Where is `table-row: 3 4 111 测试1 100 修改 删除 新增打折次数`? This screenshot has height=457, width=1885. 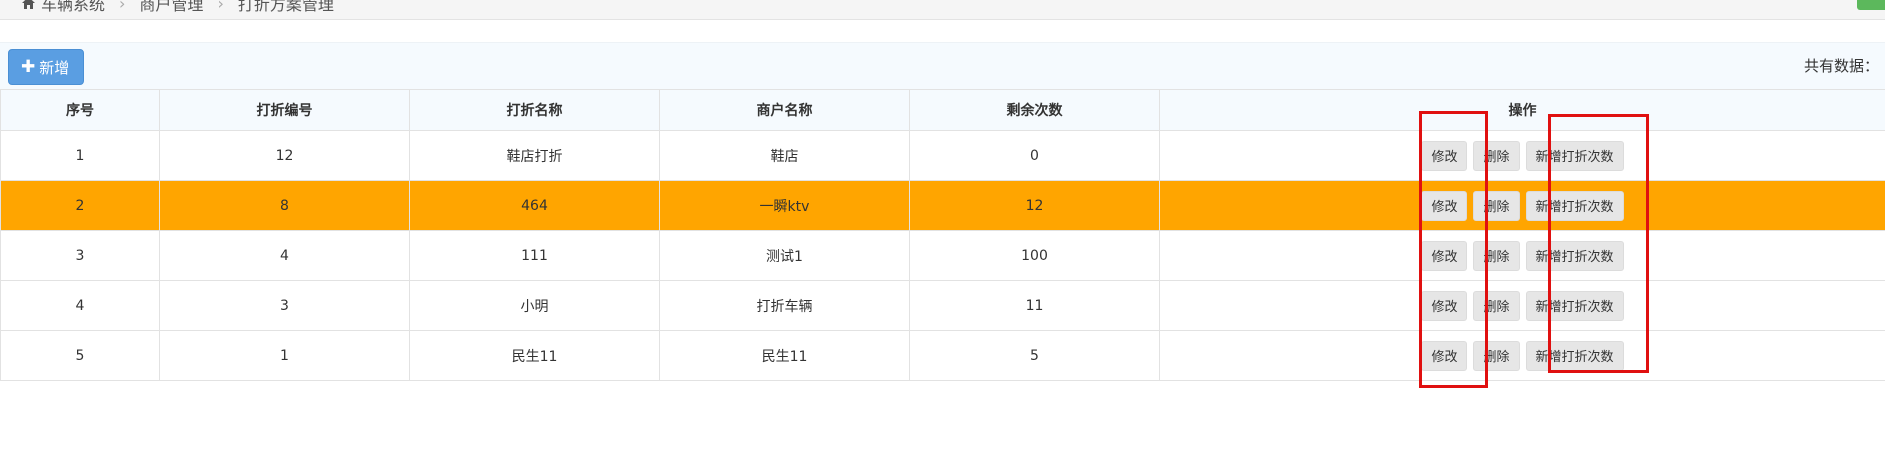
table-row: 3 4 111 测试1 100 修改 删除 新增打折次数 is located at coordinates (942, 255).